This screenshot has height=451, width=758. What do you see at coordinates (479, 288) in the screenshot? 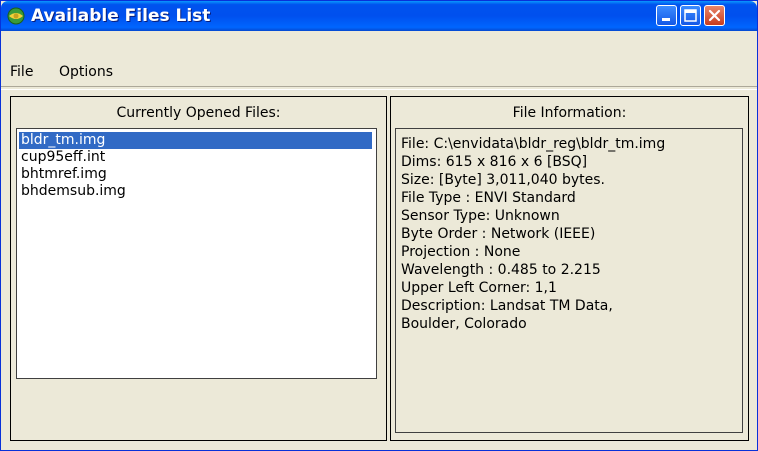
I see `info-upper-left-corner: Upper Left Corner: 1,1` at bounding box center [479, 288].